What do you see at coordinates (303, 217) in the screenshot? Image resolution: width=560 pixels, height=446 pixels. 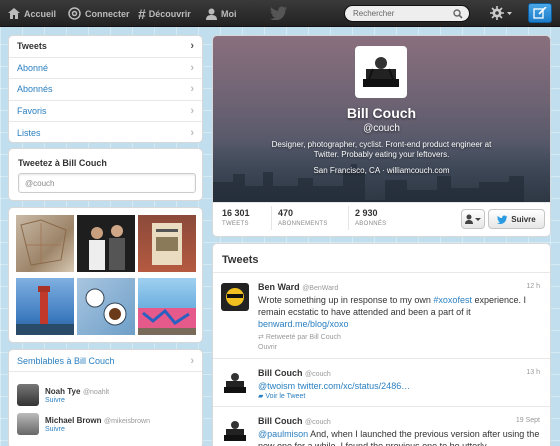 I see `stat-following: 470 ABONNEMENTS` at bounding box center [303, 217].